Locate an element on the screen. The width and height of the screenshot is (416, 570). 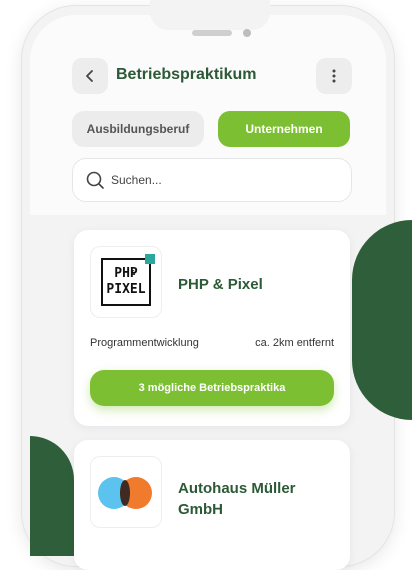
logo-text-ampersand: & is located at coordinates (133, 273).